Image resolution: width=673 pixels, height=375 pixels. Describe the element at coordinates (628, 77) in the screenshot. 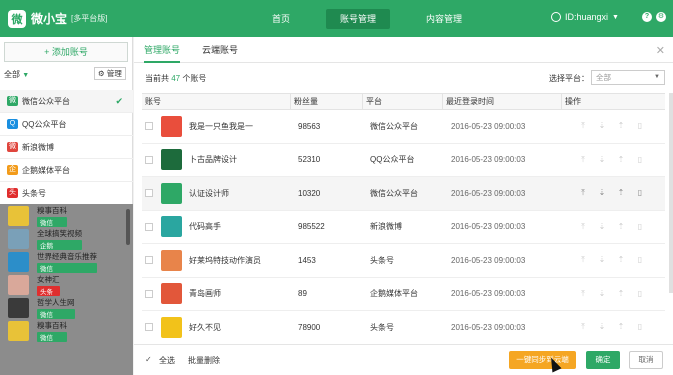

I see `platform-select: 全部 ▼` at that location.